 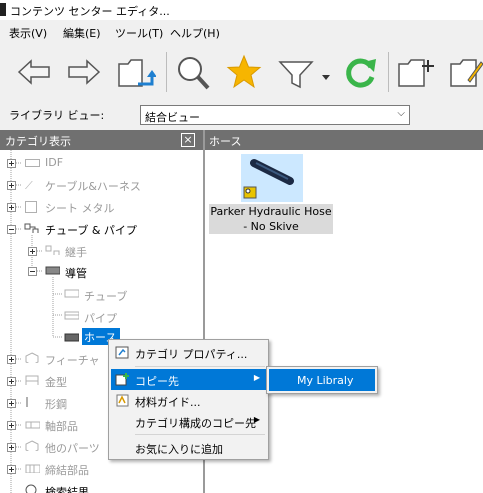 What do you see at coordinates (32, 468) in the screenshot?
I see `fastener-icon` at bounding box center [32, 468].